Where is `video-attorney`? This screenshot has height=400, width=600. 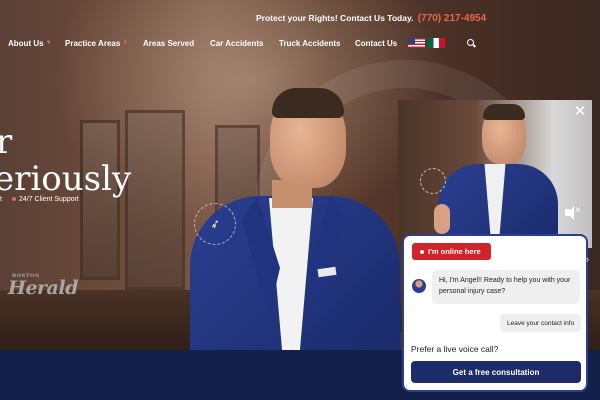
video-attorney is located at coordinates (496, 176).